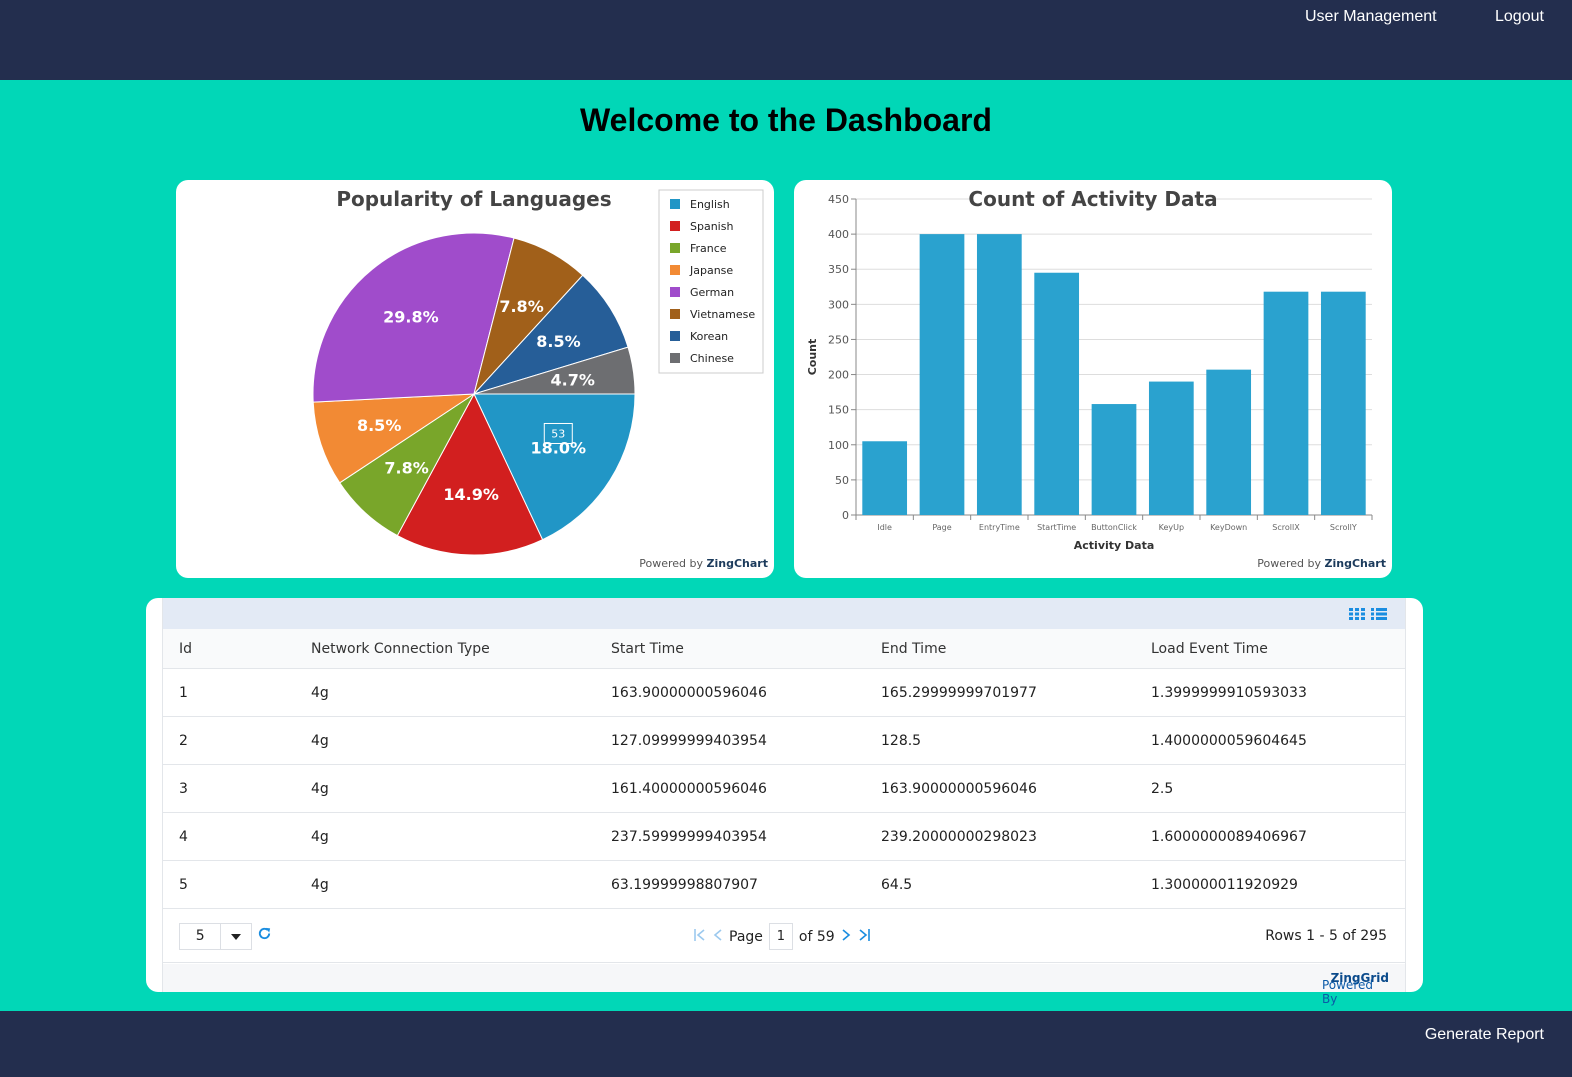  Describe the element at coordinates (838, 375) in the screenshot. I see `bar-ytick-label: 200` at that location.